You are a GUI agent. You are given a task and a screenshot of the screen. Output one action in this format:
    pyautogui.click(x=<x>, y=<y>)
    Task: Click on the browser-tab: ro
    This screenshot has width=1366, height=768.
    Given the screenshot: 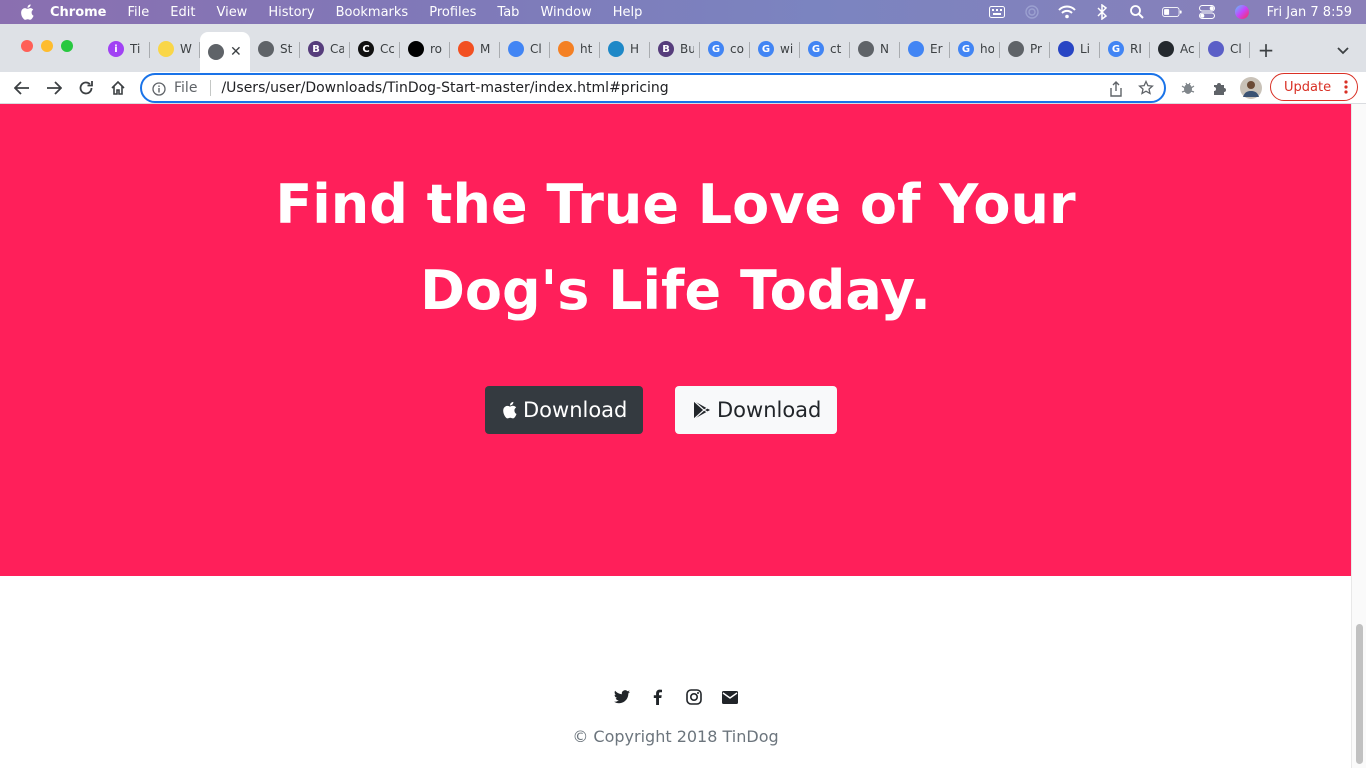 What is the action you would take?
    pyautogui.click(x=425, y=49)
    